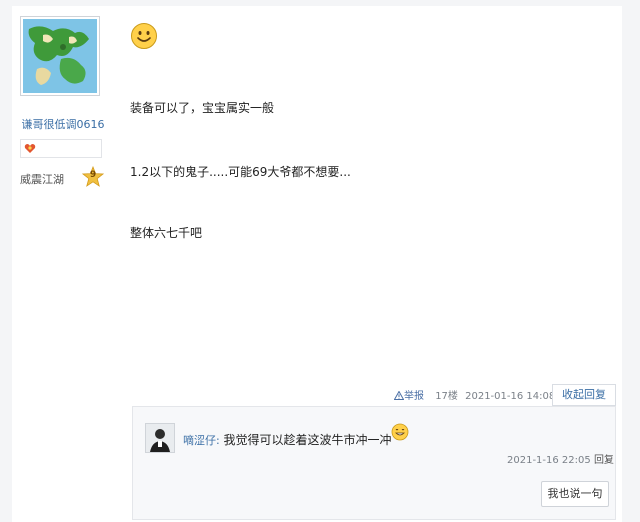 Image resolution: width=640 pixels, height=522 pixels. I want to click on report-label: 举报, so click(414, 396).